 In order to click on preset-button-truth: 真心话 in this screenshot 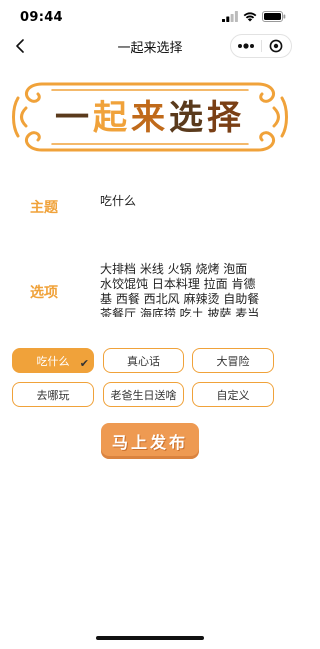, I will do `click(143, 360)`.